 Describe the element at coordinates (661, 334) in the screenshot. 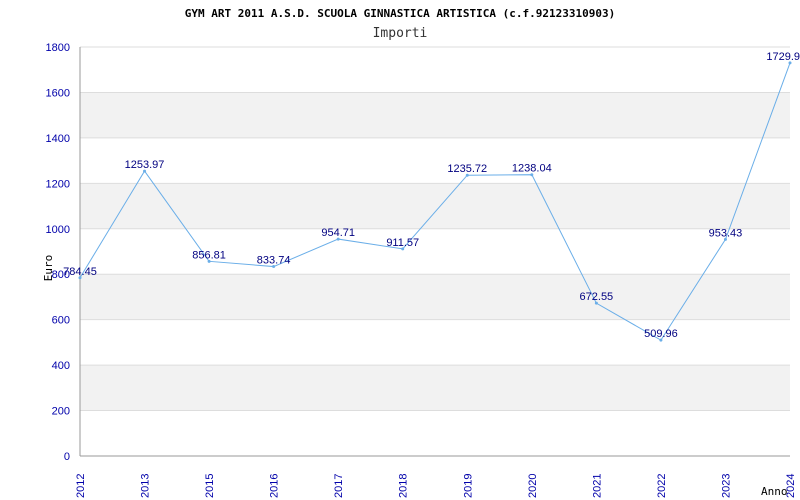

I see `data-label: 509.96` at that location.